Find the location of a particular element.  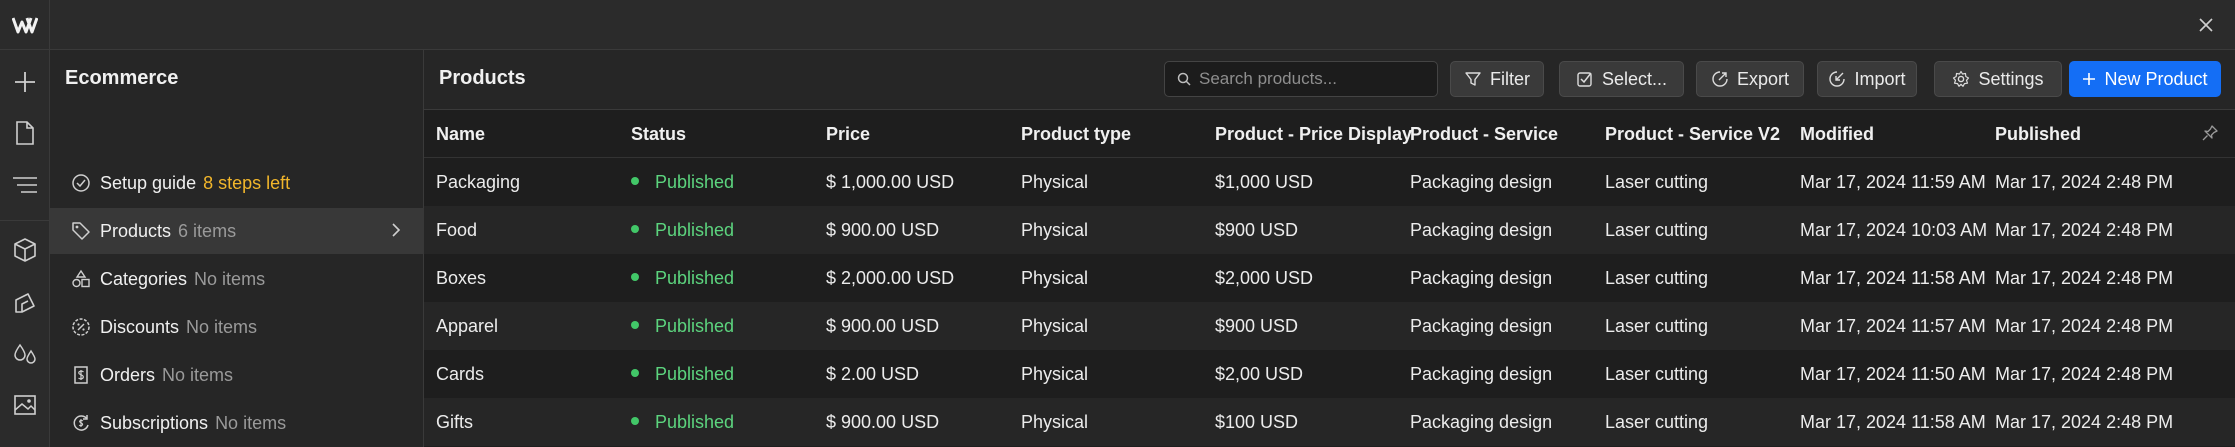

variables-button is located at coordinates (25, 354).